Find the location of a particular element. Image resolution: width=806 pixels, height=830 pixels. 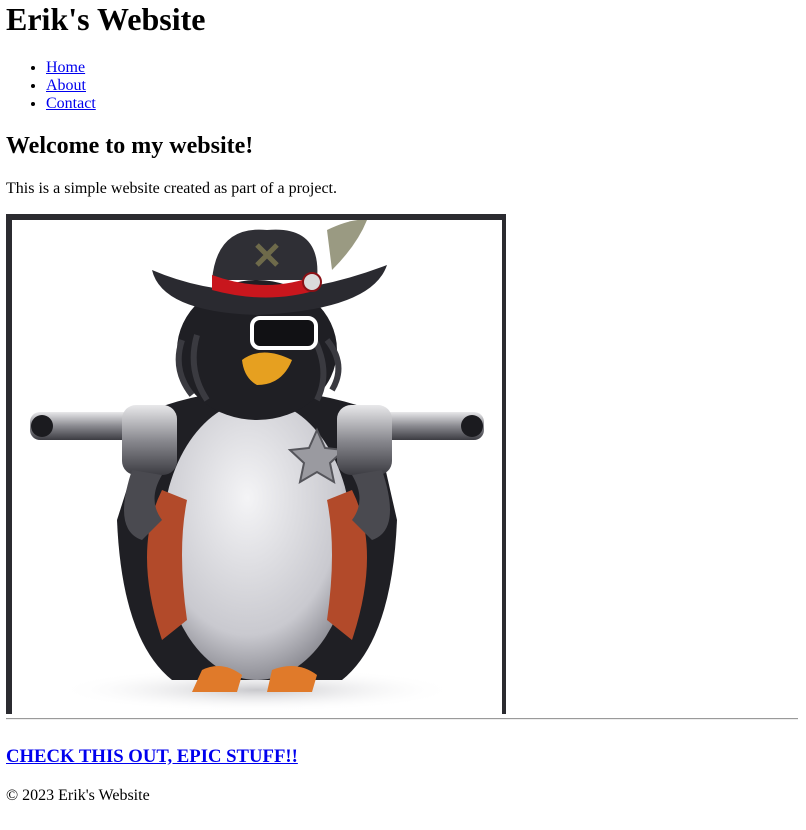

cta-link: CHECK THIS OUT, EPIC STUFF!! is located at coordinates (152, 756).